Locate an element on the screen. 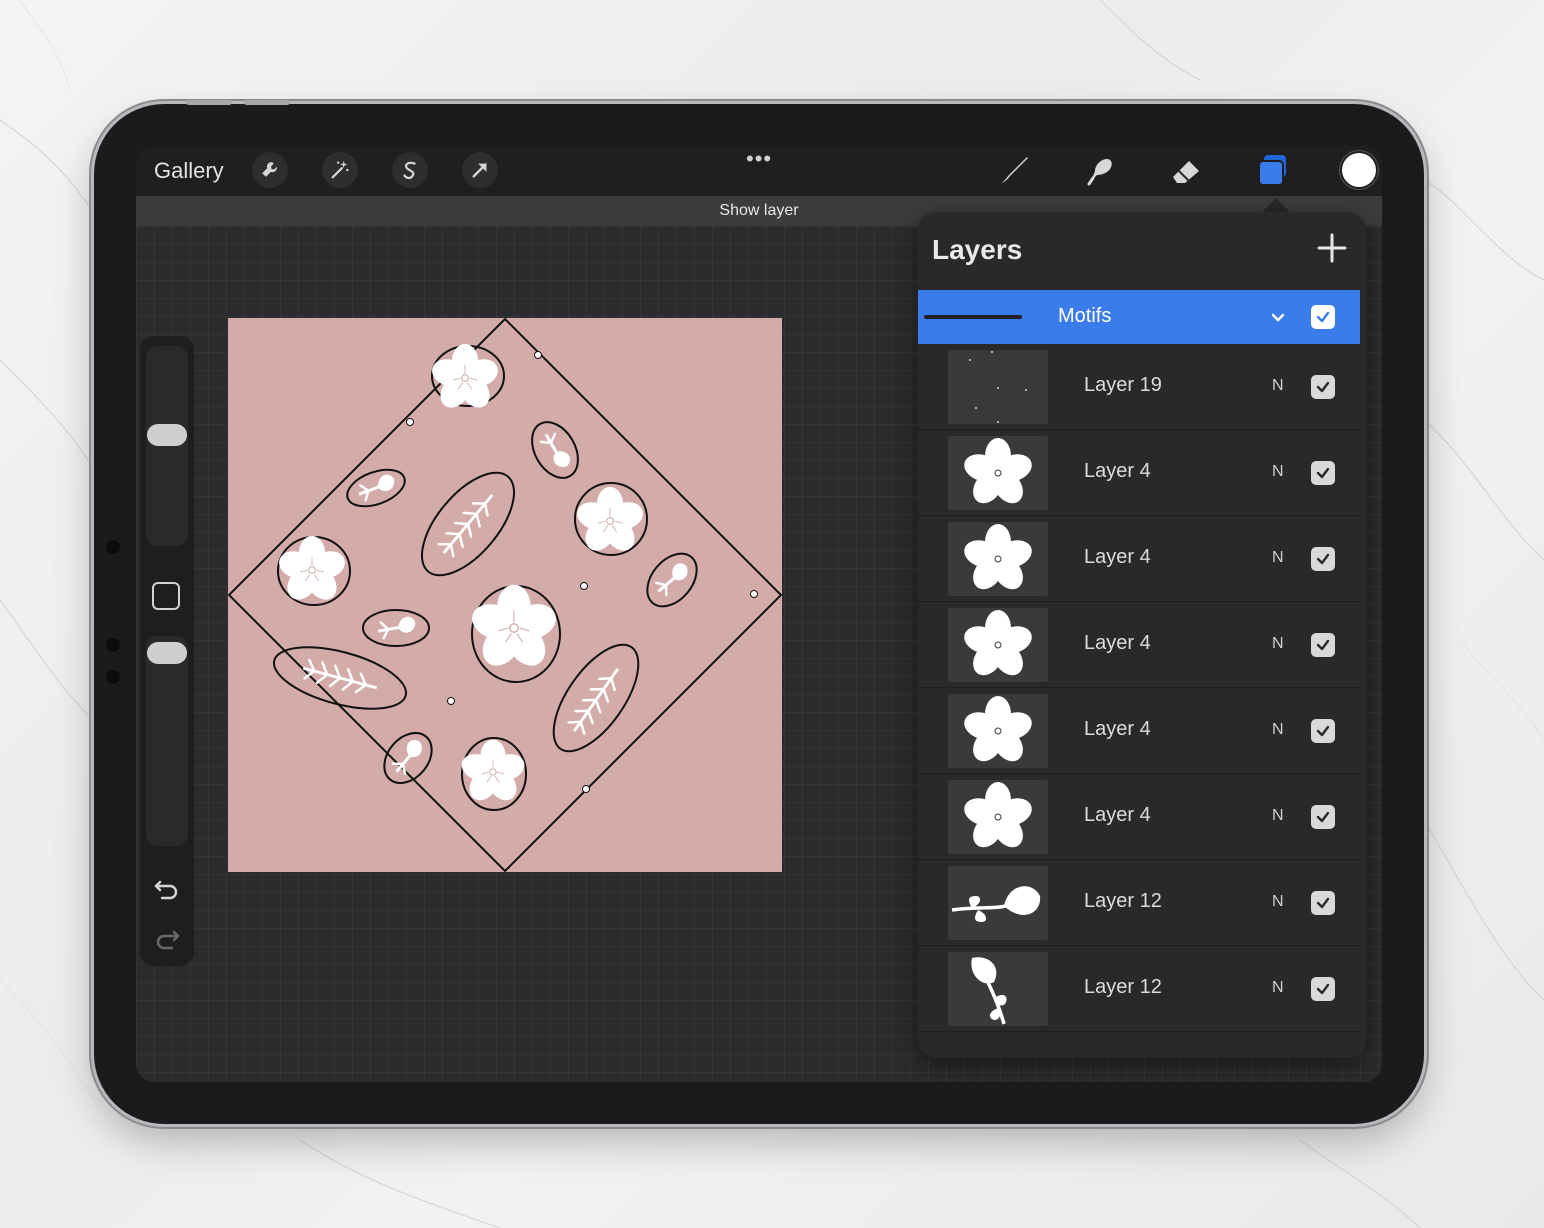  color-picker-button is located at coordinates (1359, 170).